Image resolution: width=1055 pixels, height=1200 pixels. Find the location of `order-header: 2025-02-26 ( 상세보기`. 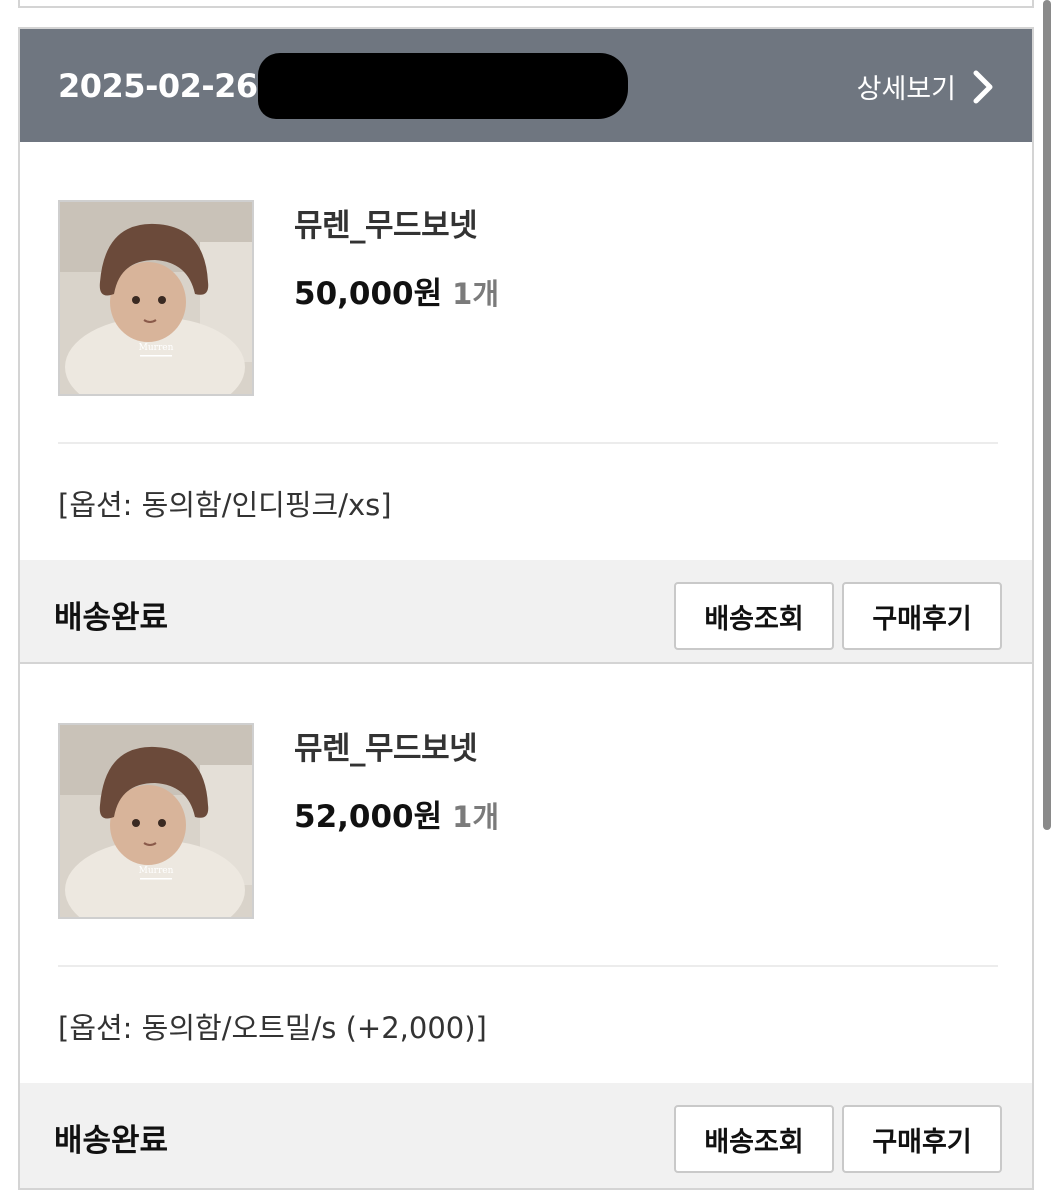

order-header: 2025-02-26 ( 상세보기 is located at coordinates (526, 85).